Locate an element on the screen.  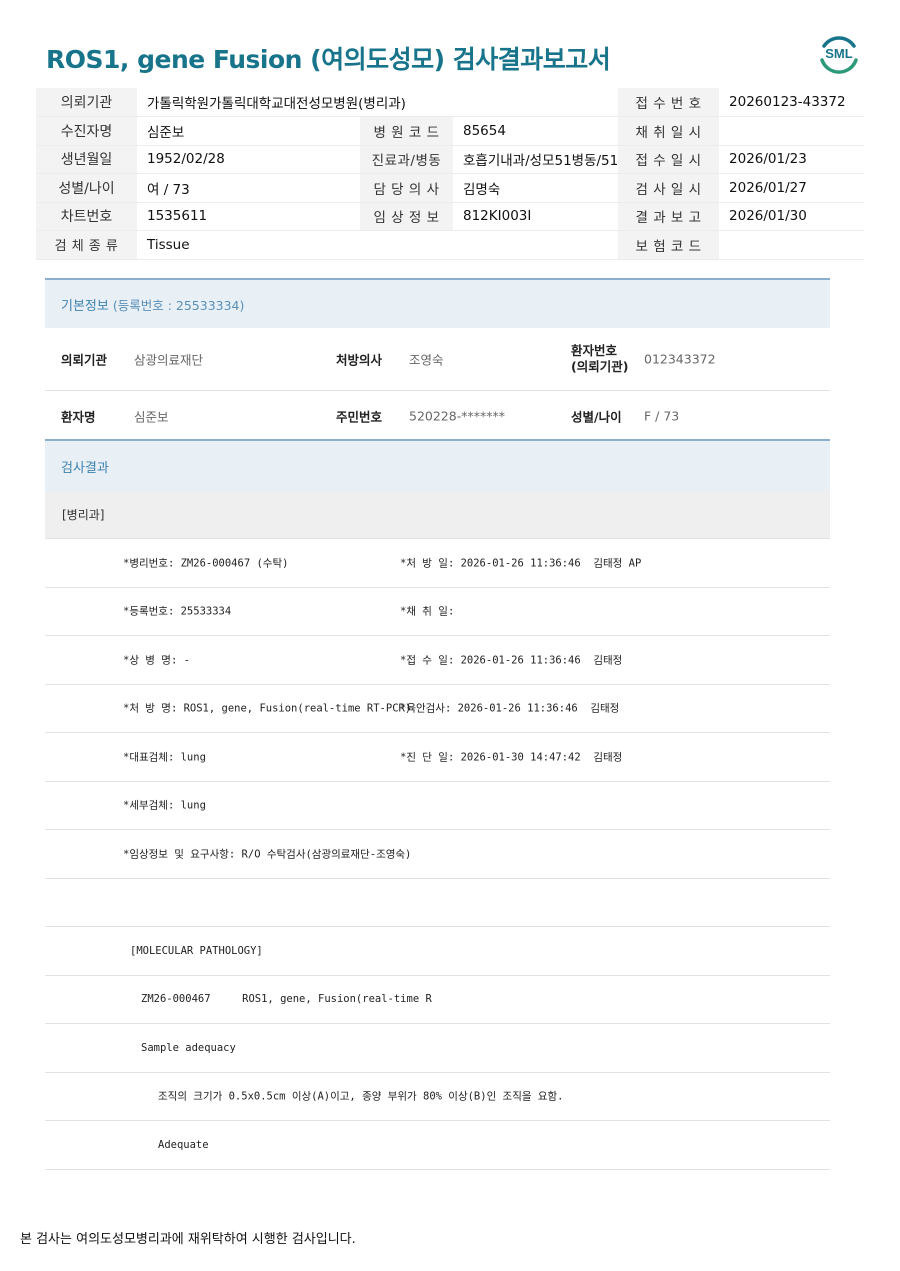
sml-logo-icon: SML is located at coordinates (839, 55).